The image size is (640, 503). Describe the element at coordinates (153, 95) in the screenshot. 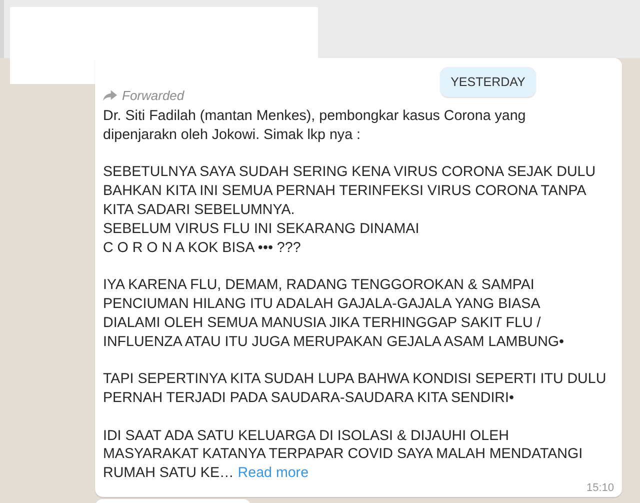

I see `forwarded-label: Forwarded` at that location.